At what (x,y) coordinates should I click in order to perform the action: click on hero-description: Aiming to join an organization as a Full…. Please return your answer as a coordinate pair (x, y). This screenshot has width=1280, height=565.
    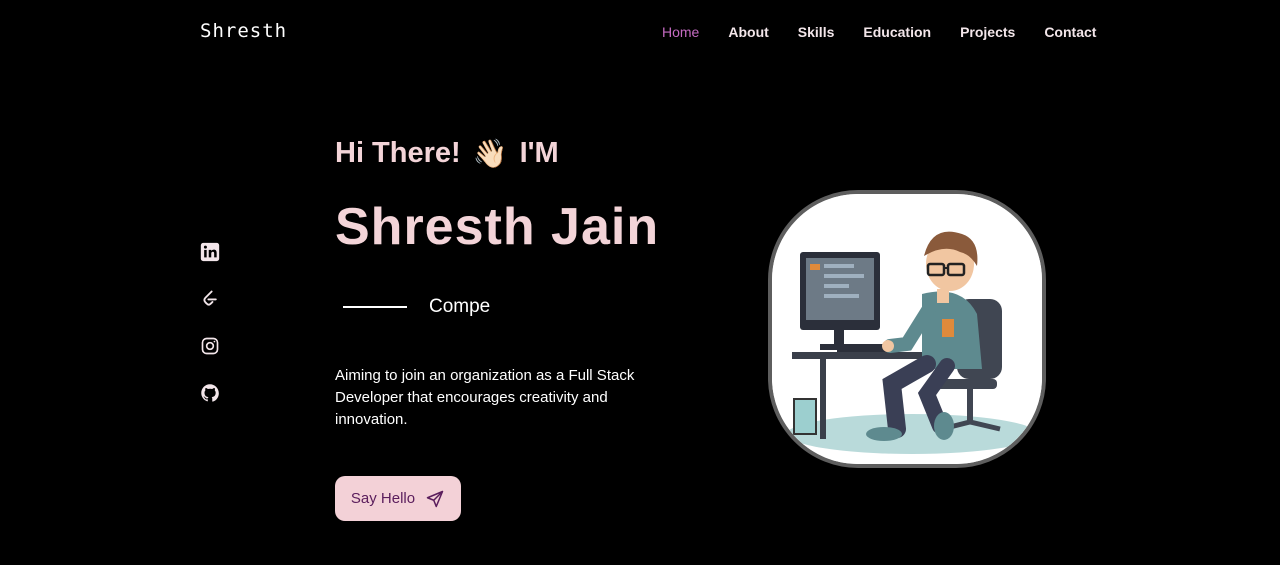
    Looking at the image, I should click on (485, 397).